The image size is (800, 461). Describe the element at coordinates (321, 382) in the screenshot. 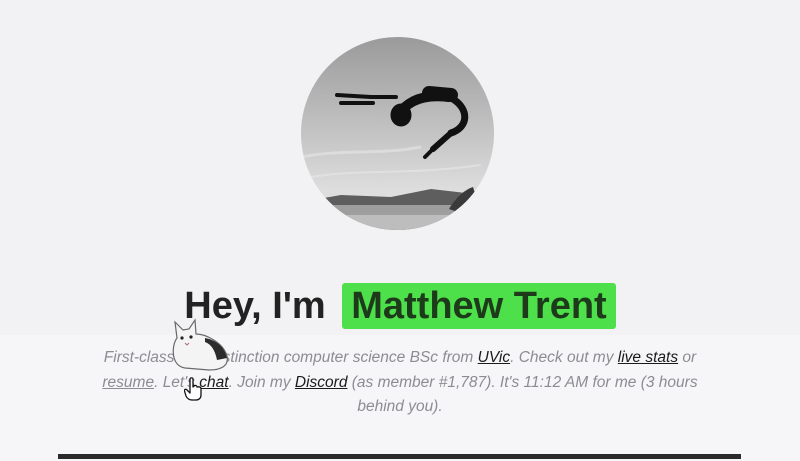

I see `discord-link: Discord` at that location.